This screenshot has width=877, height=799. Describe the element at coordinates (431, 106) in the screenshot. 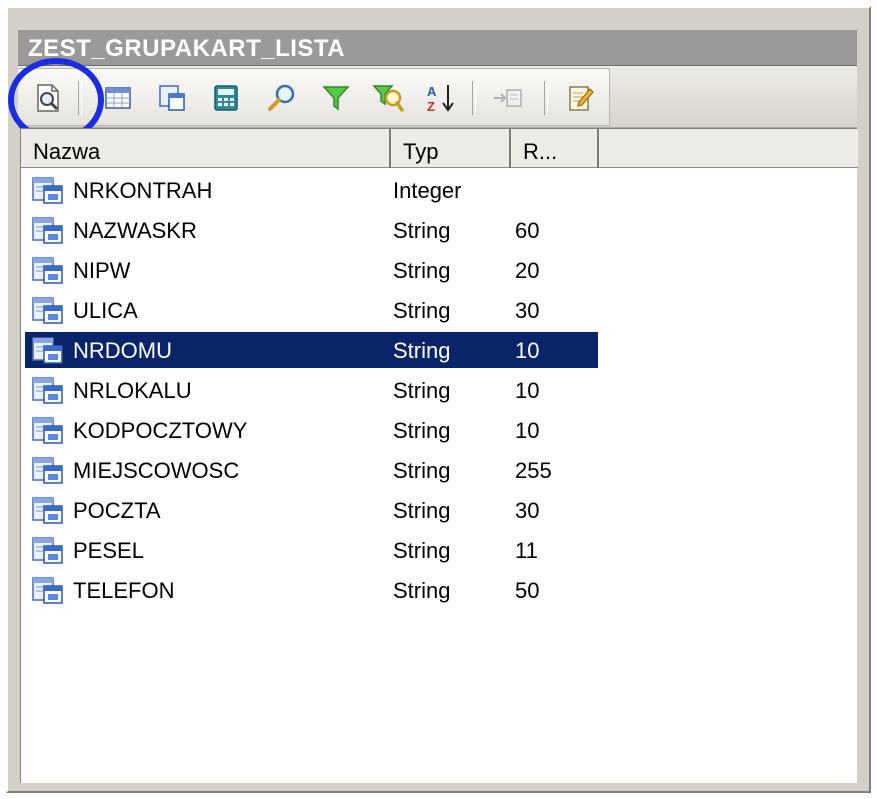

I see `svg-text: Z` at that location.